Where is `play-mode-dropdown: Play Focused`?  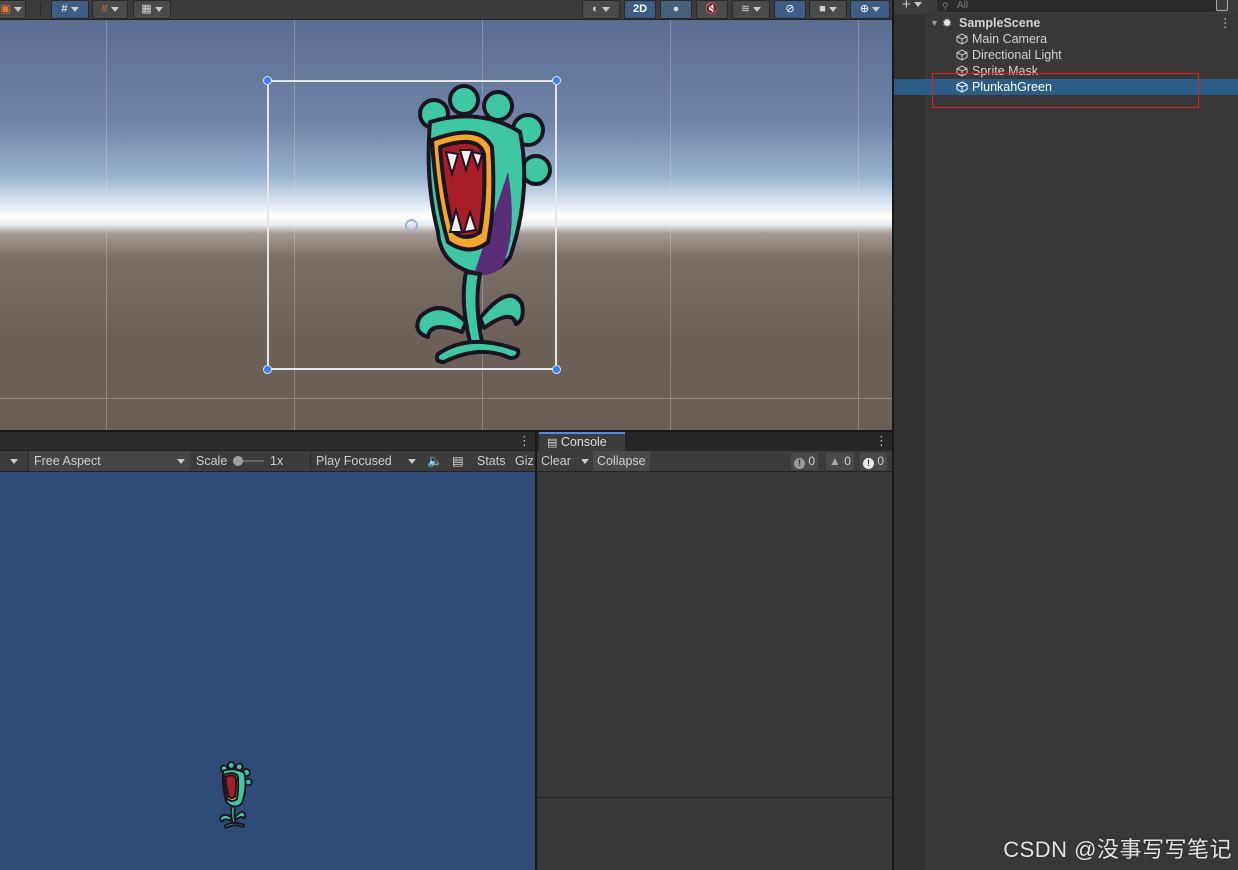 play-mode-dropdown: Play Focused is located at coordinates (365, 461).